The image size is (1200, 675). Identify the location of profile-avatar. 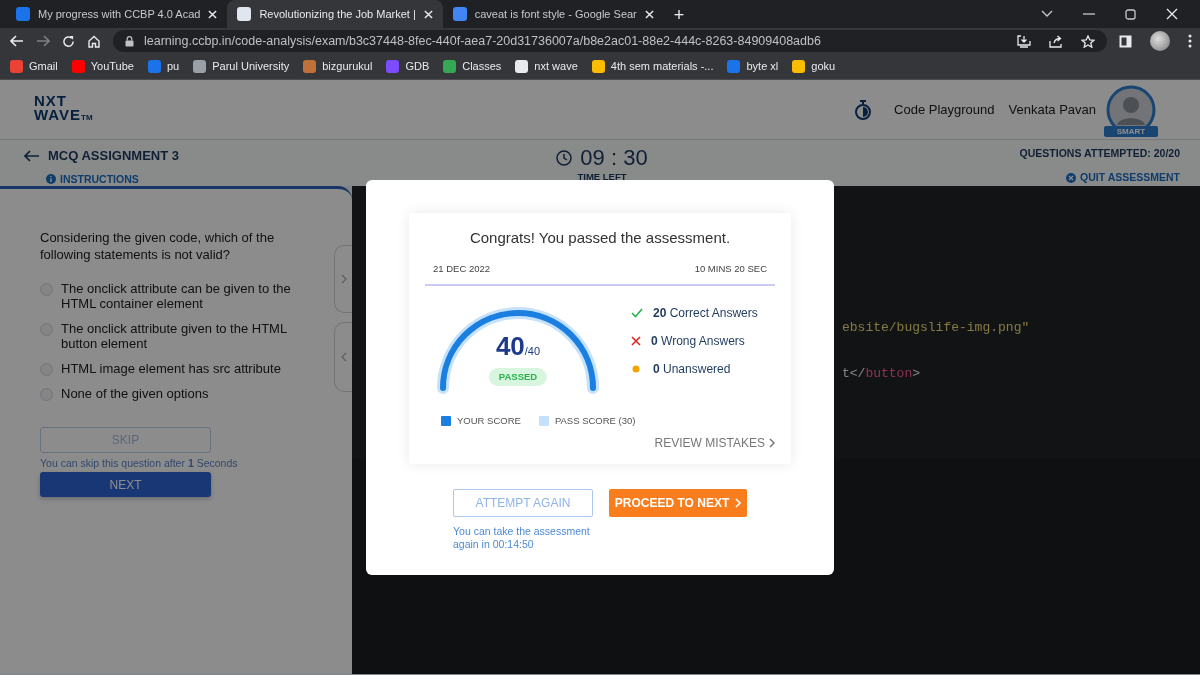
(1160, 41).